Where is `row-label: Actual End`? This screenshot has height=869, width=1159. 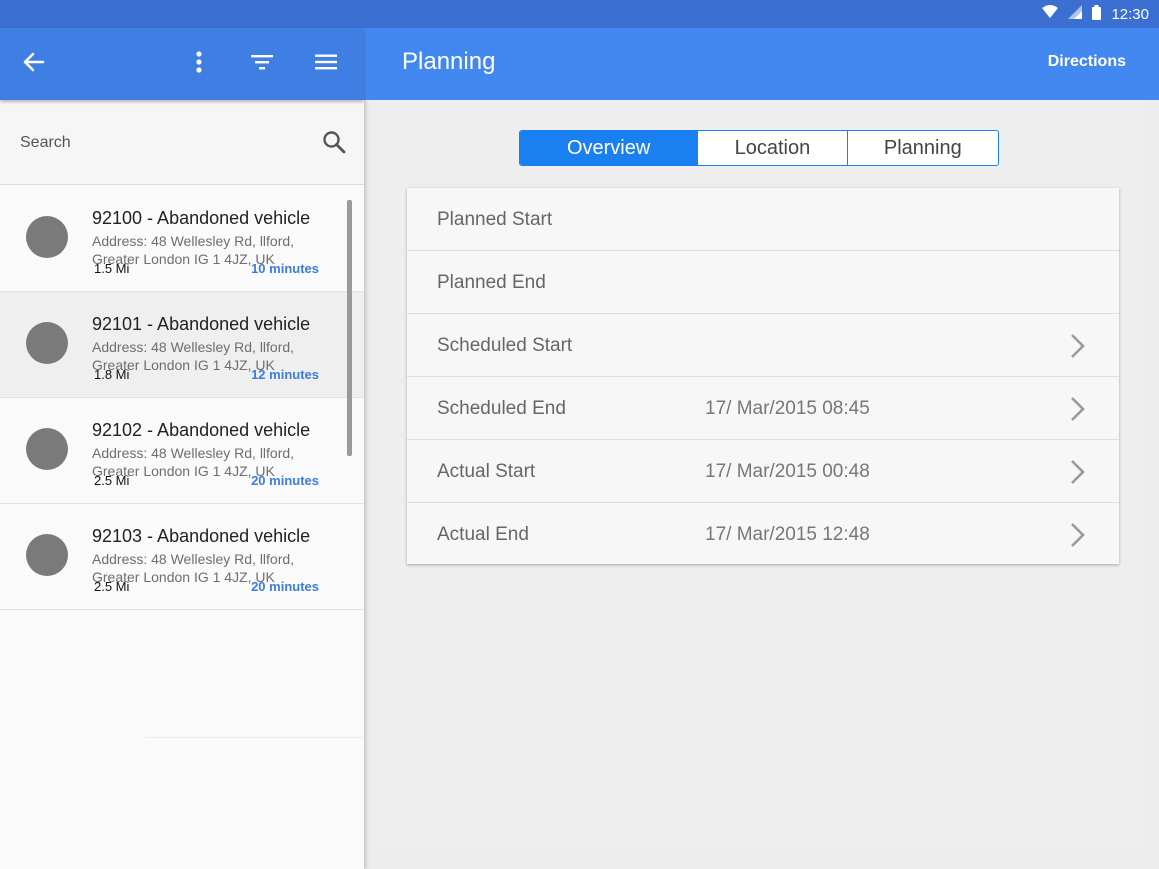 row-label: Actual End is located at coordinates (483, 534).